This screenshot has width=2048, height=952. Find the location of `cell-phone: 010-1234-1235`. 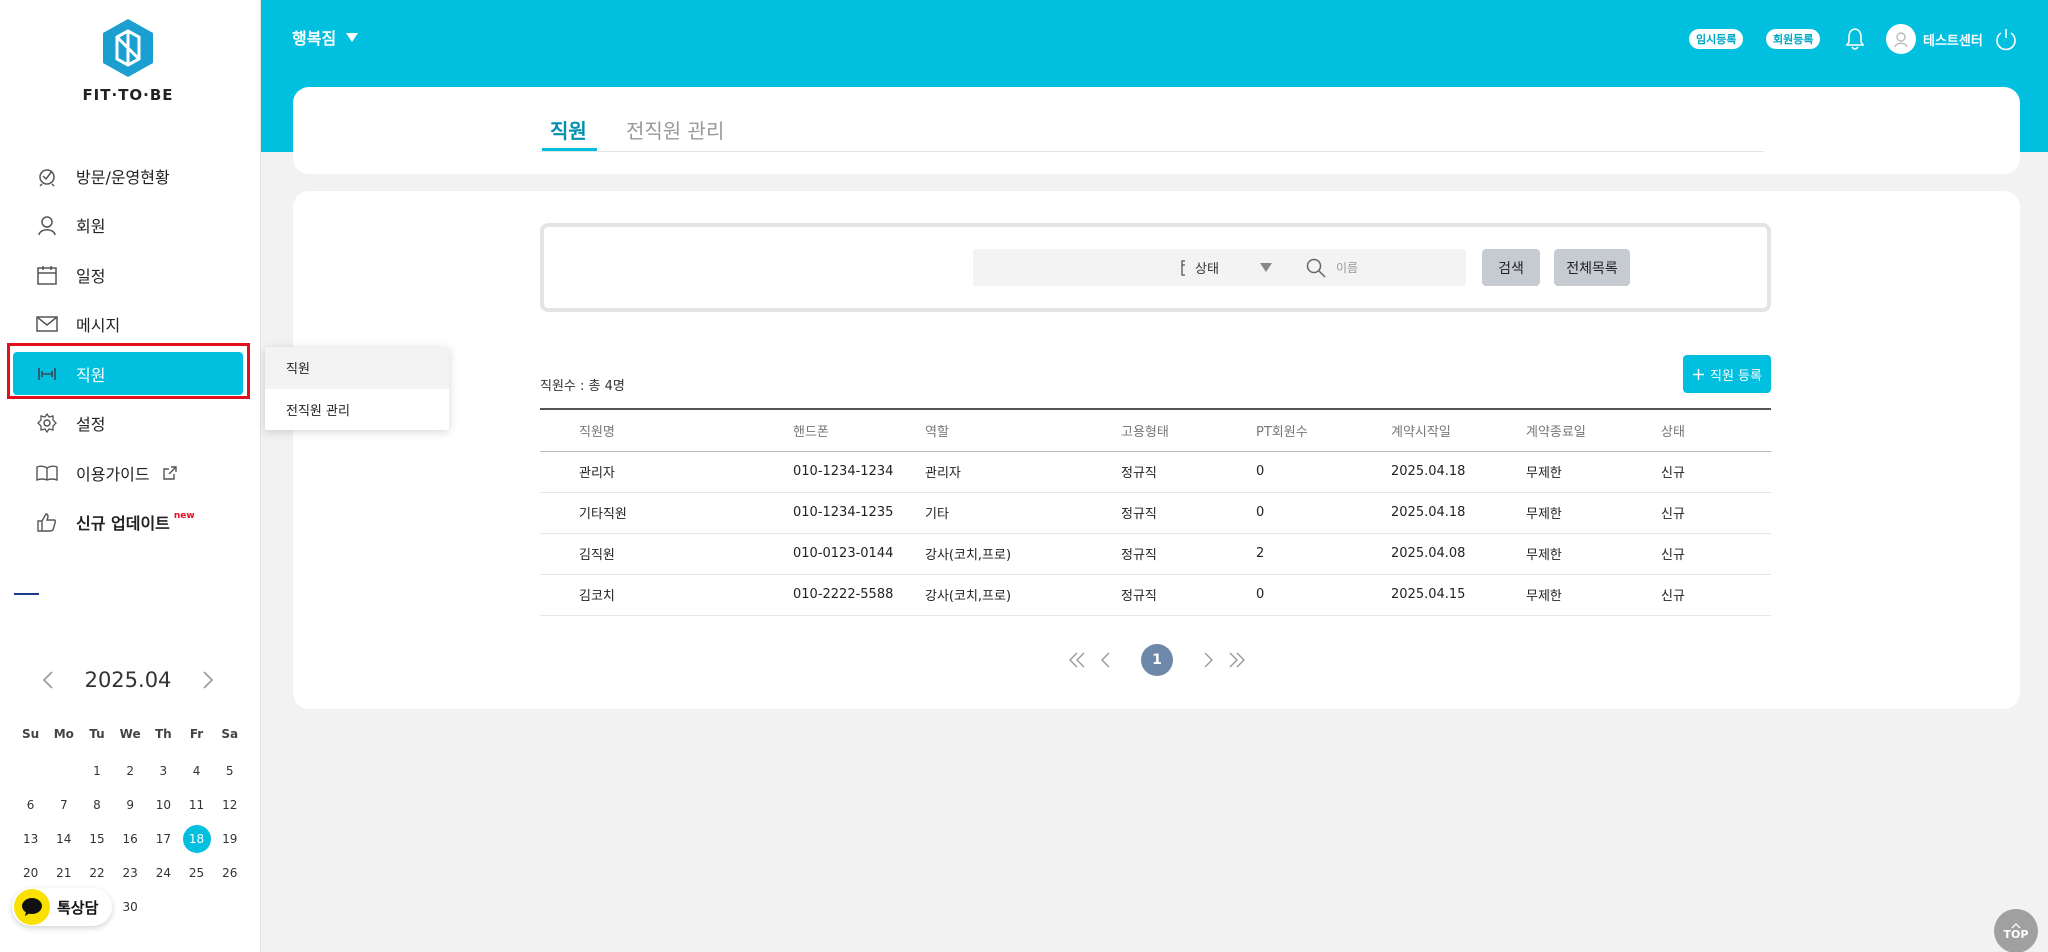

cell-phone: 010-1234-1235 is located at coordinates (843, 512).